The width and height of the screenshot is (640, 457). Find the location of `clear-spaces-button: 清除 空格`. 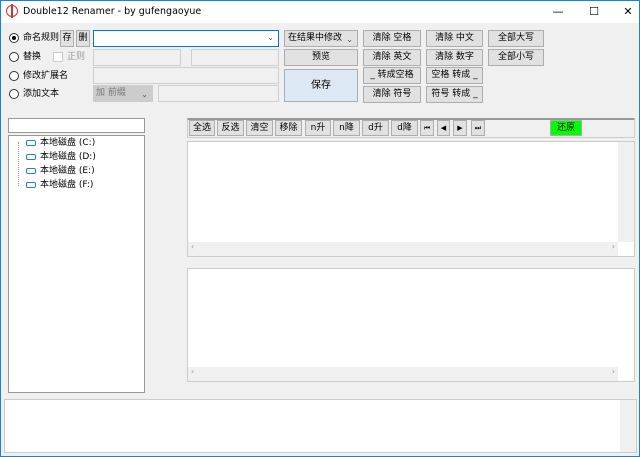

clear-spaces-button: 清除 空格 is located at coordinates (392, 38).